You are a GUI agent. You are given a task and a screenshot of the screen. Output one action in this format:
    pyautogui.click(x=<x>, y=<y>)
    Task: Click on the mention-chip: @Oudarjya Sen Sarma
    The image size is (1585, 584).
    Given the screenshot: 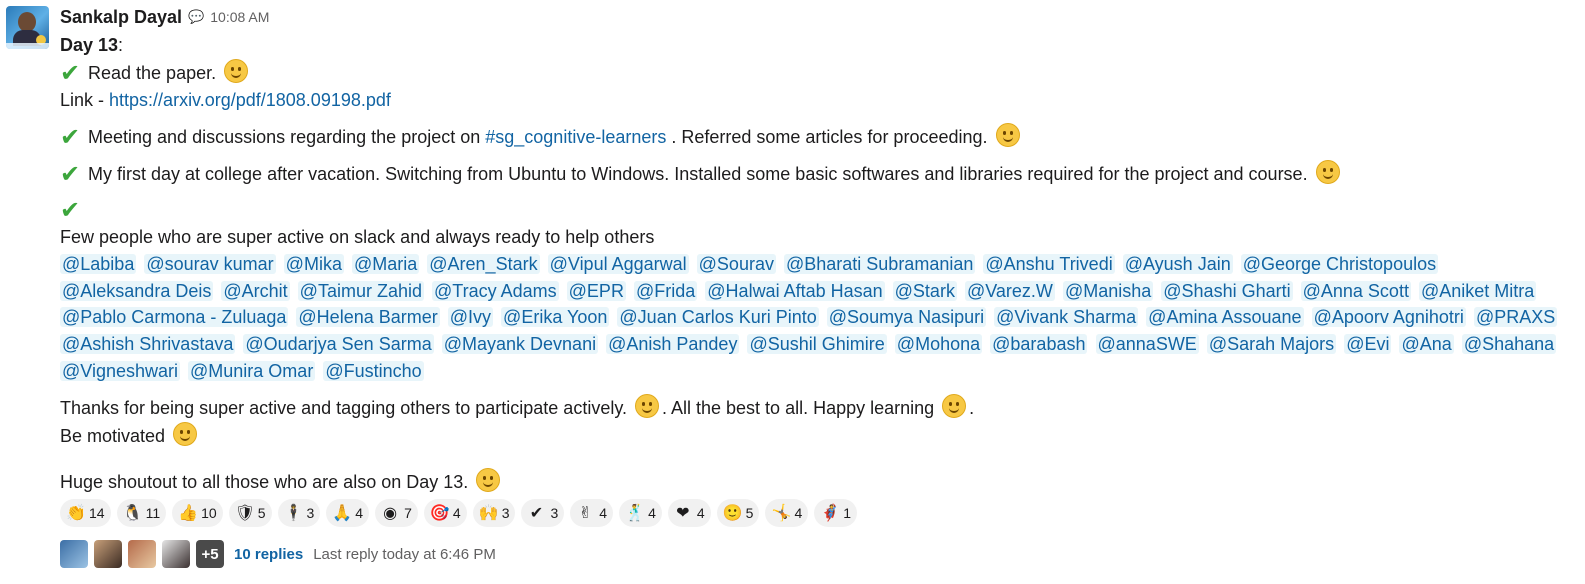 What is the action you would take?
    pyautogui.click(x=338, y=344)
    